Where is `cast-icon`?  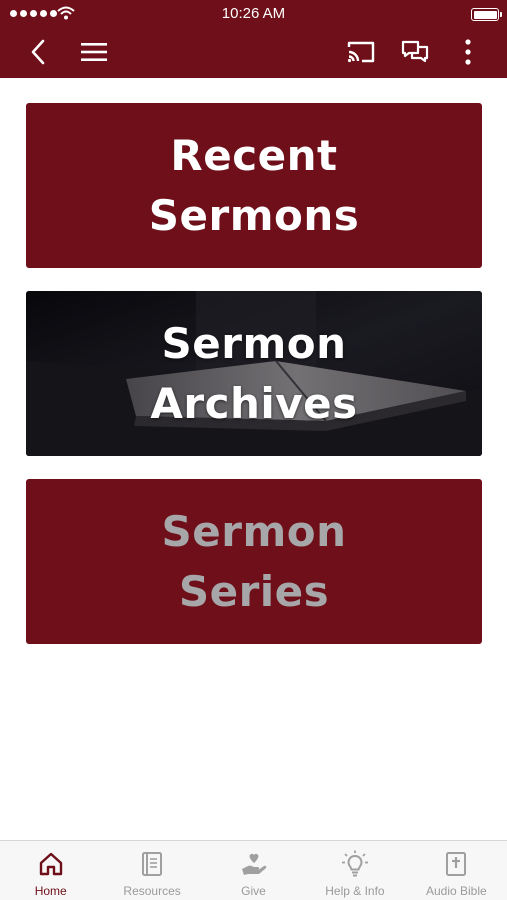
cast-icon is located at coordinates (361, 52).